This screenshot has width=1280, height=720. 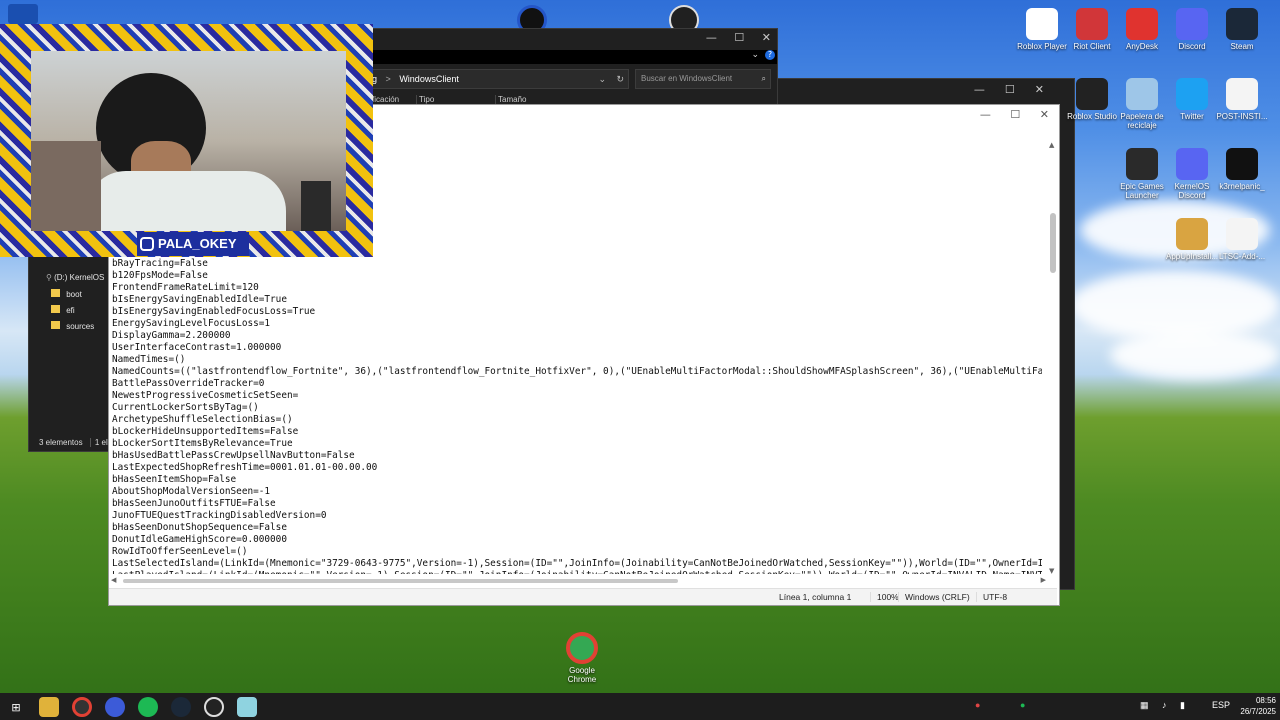 I want to click on app-shortcut-icon, so click(x=23, y=14).